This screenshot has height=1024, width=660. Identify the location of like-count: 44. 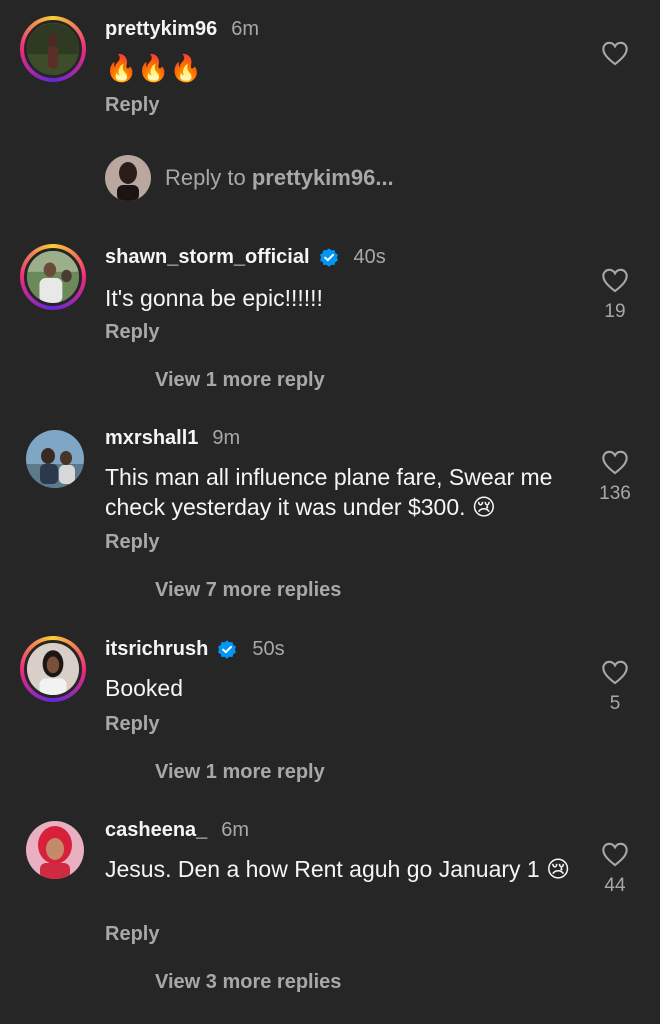
(615, 885).